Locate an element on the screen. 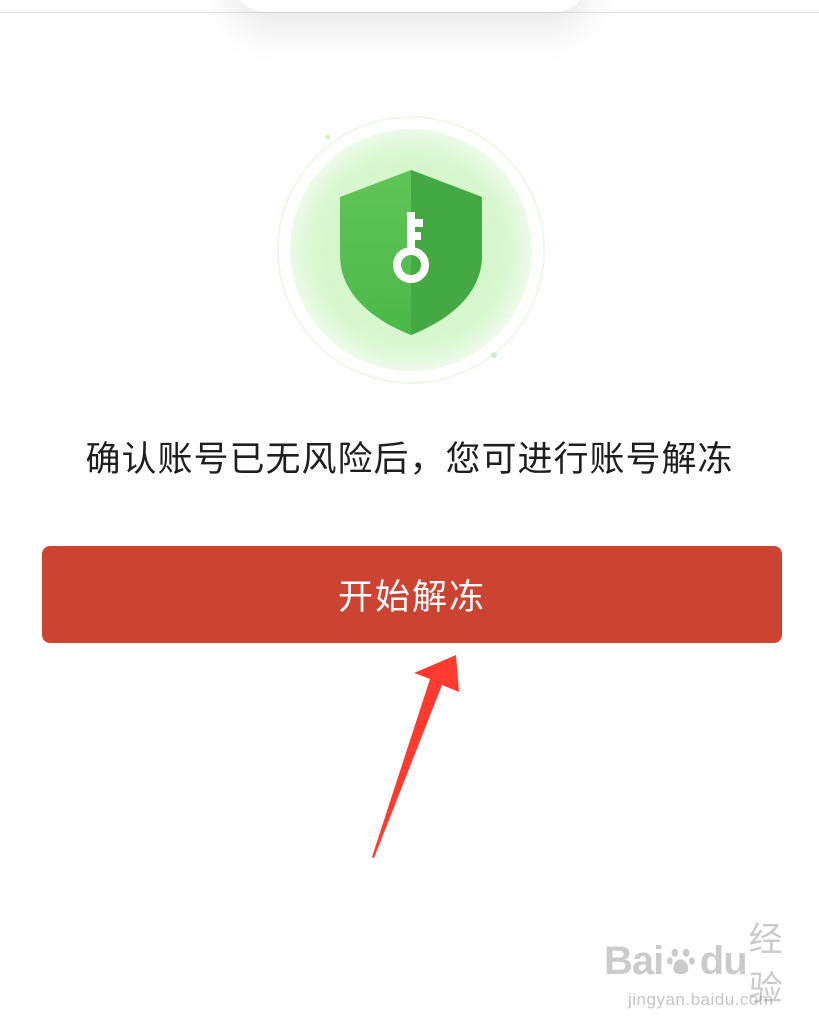 The image size is (819, 1030). baidu-jingyan-watermark: Bai du 经验 jingyan.baidu.com is located at coordinates (704, 970).